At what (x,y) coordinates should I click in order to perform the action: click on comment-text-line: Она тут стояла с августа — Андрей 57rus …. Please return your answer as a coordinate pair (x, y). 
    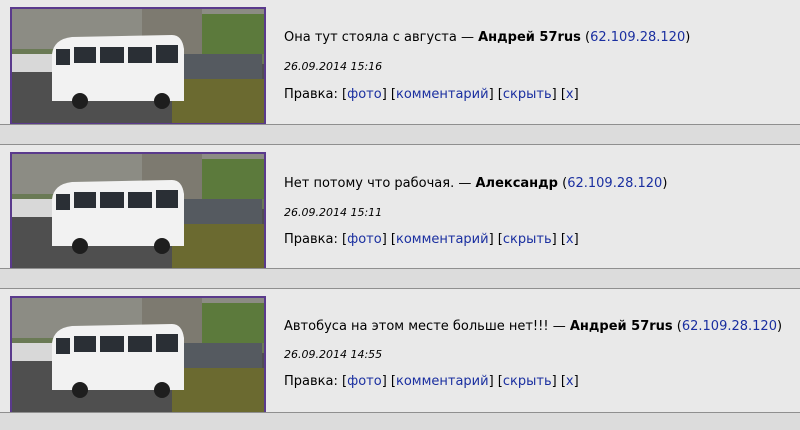
    Looking at the image, I should click on (487, 37).